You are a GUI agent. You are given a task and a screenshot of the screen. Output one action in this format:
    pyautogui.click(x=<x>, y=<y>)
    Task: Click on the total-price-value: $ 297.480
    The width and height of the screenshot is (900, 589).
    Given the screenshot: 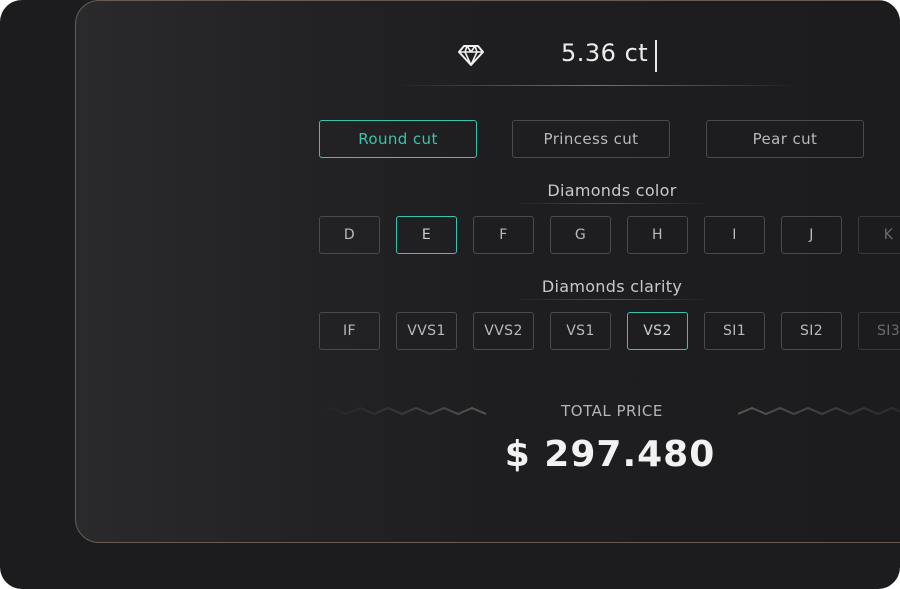 What is the action you would take?
    pyautogui.click(x=610, y=454)
    